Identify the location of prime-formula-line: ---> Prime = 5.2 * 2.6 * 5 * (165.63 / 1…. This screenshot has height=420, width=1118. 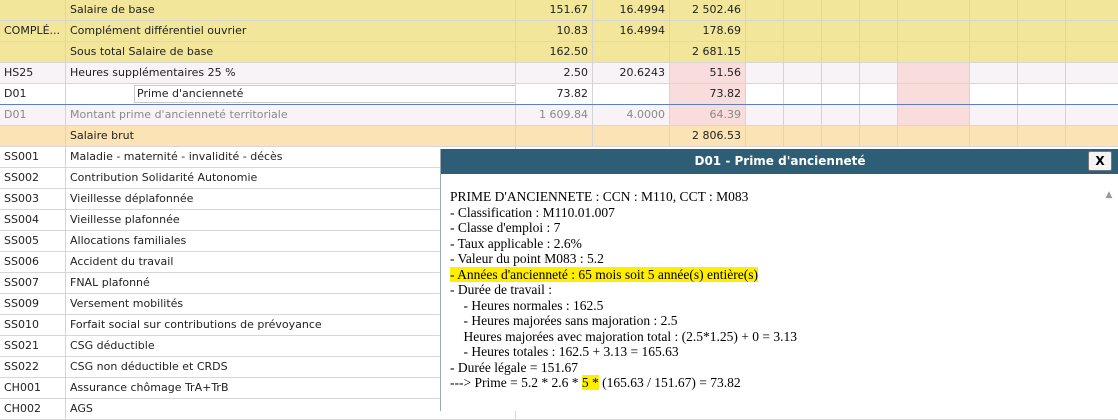
(595, 382).